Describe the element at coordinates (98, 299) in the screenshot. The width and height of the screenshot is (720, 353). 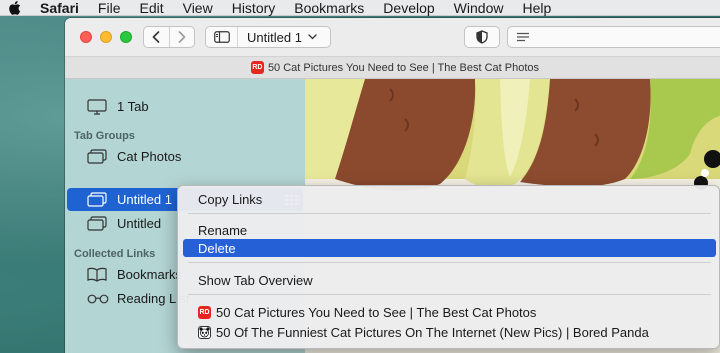
I see `glasses-icon` at that location.